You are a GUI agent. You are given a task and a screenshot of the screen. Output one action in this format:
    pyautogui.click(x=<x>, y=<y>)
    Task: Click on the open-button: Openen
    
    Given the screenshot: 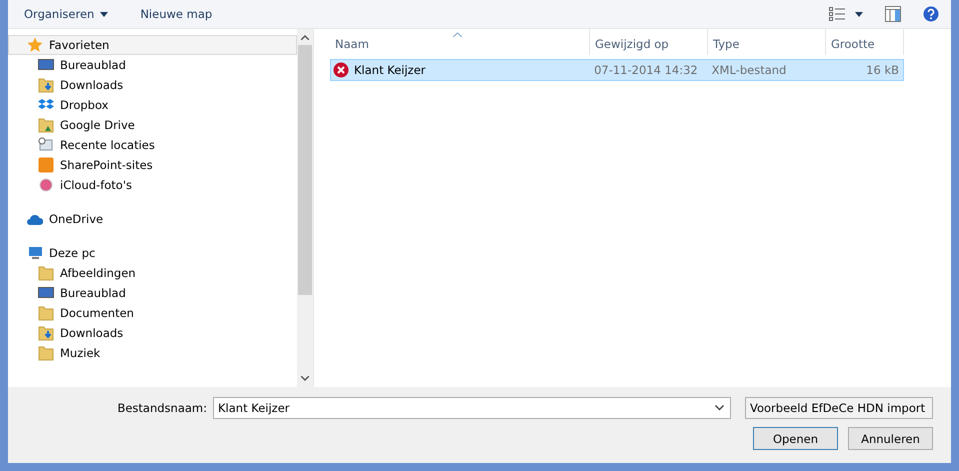 What is the action you would take?
    pyautogui.click(x=795, y=438)
    